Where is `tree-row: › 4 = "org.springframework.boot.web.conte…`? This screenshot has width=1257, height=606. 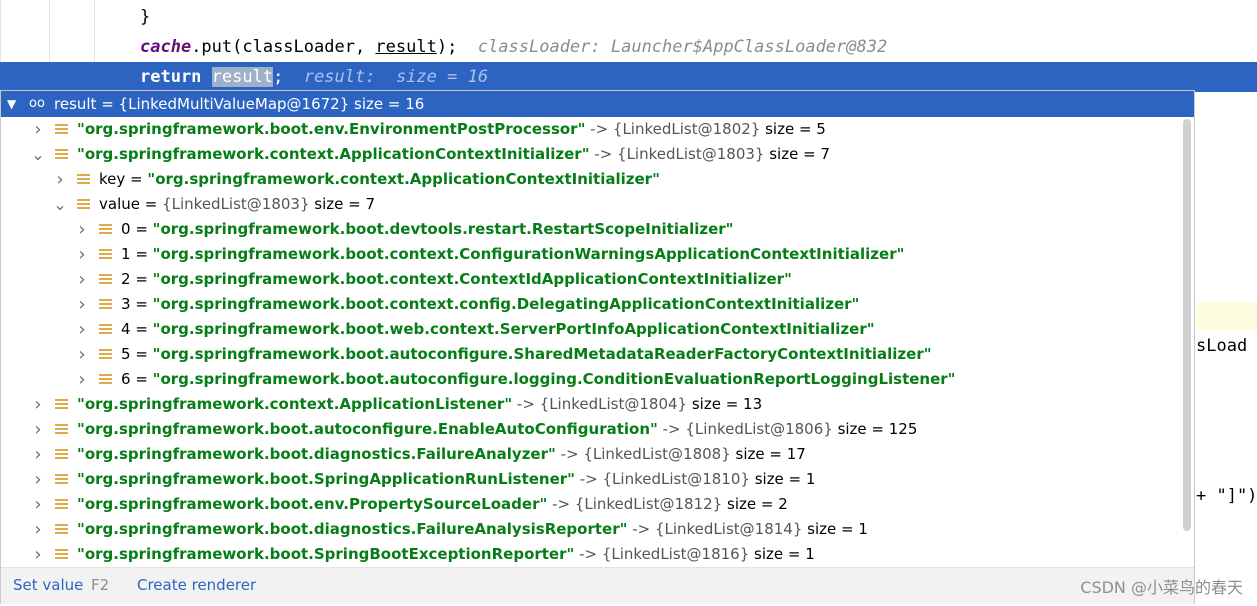 tree-row: › 4 = "org.springframework.boot.web.conte… is located at coordinates (591, 329).